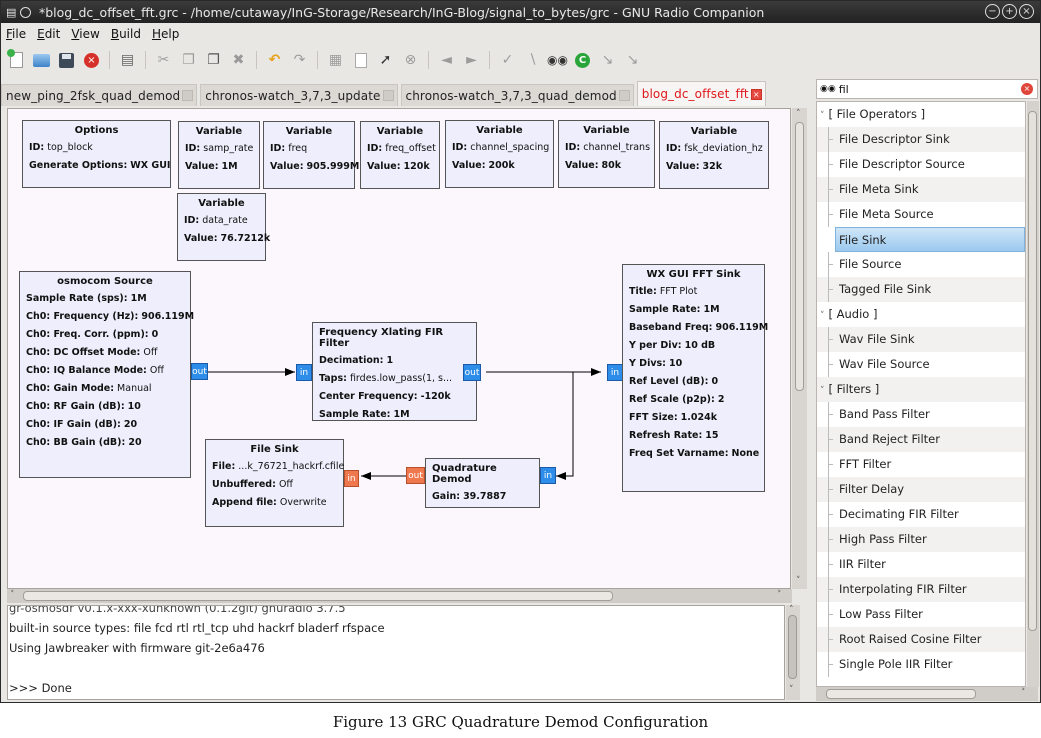  I want to click on tab-new-ping-2fsk-quad-demod: new_ping_2fsk_quad_demod, so click(99, 95).